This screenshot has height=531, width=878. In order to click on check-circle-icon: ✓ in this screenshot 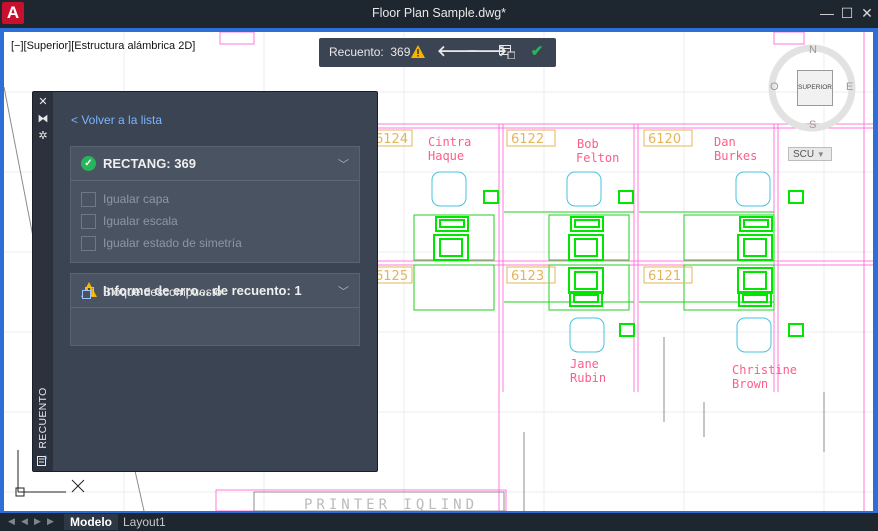, I will do `click(88, 163)`.